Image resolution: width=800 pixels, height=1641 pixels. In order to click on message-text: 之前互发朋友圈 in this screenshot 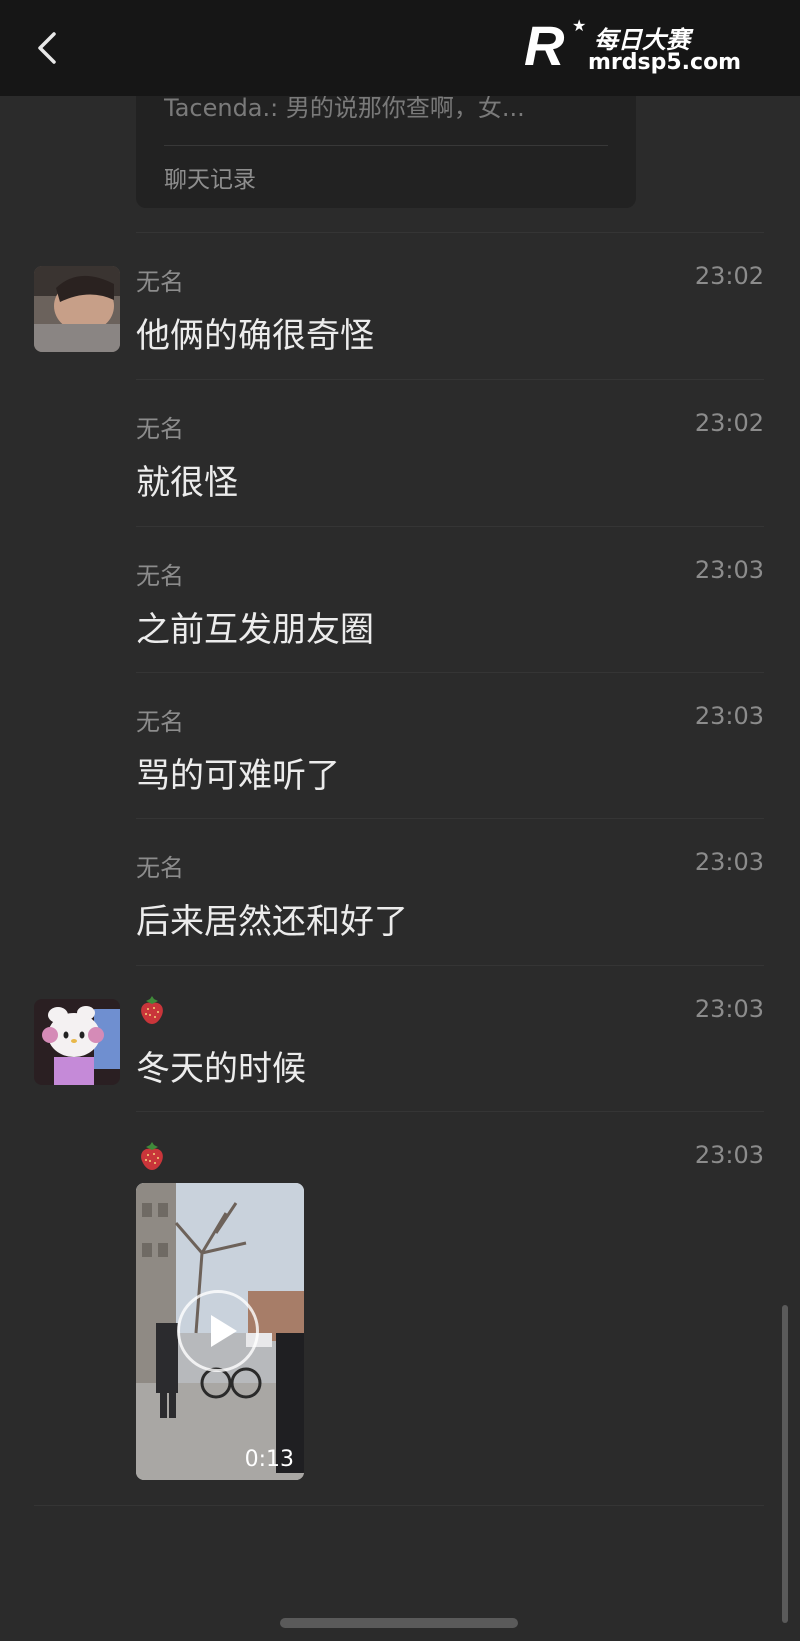, I will do `click(255, 626)`.